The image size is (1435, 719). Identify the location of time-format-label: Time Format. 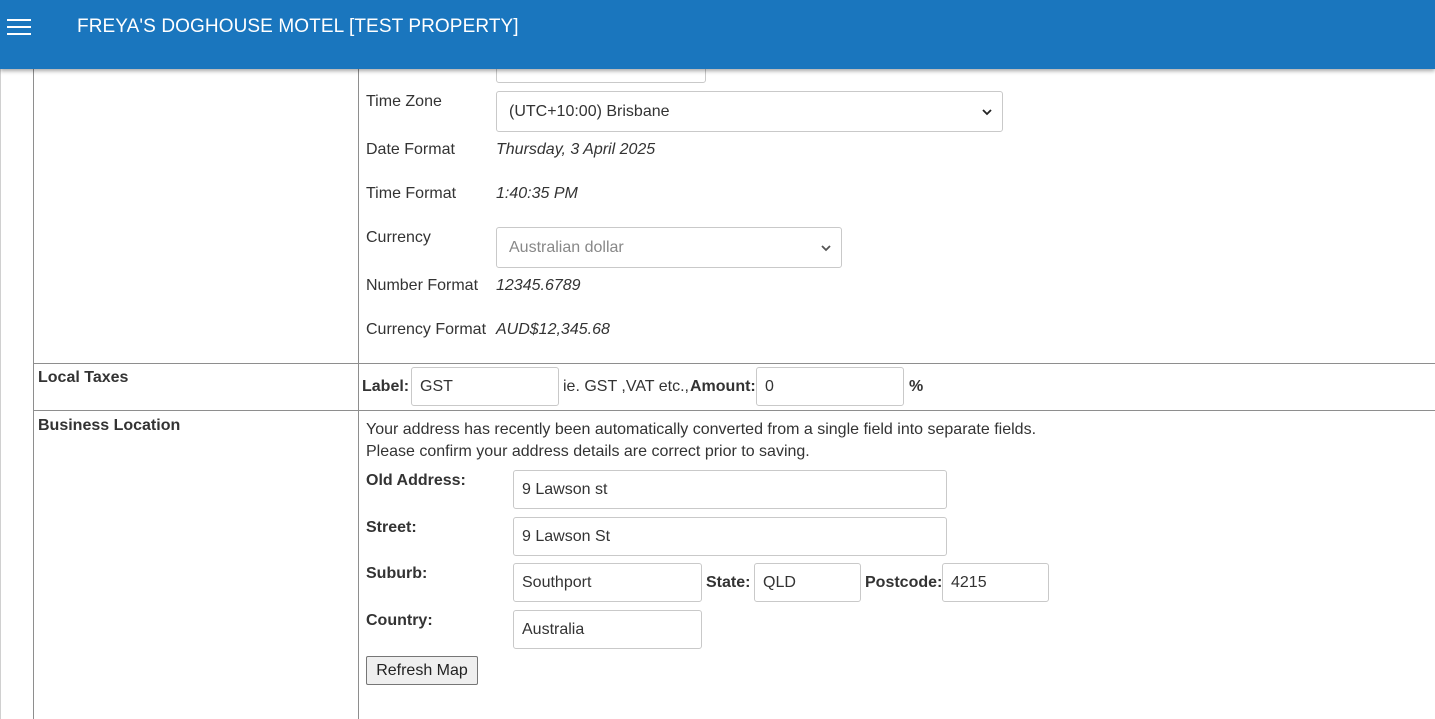
(411, 193).